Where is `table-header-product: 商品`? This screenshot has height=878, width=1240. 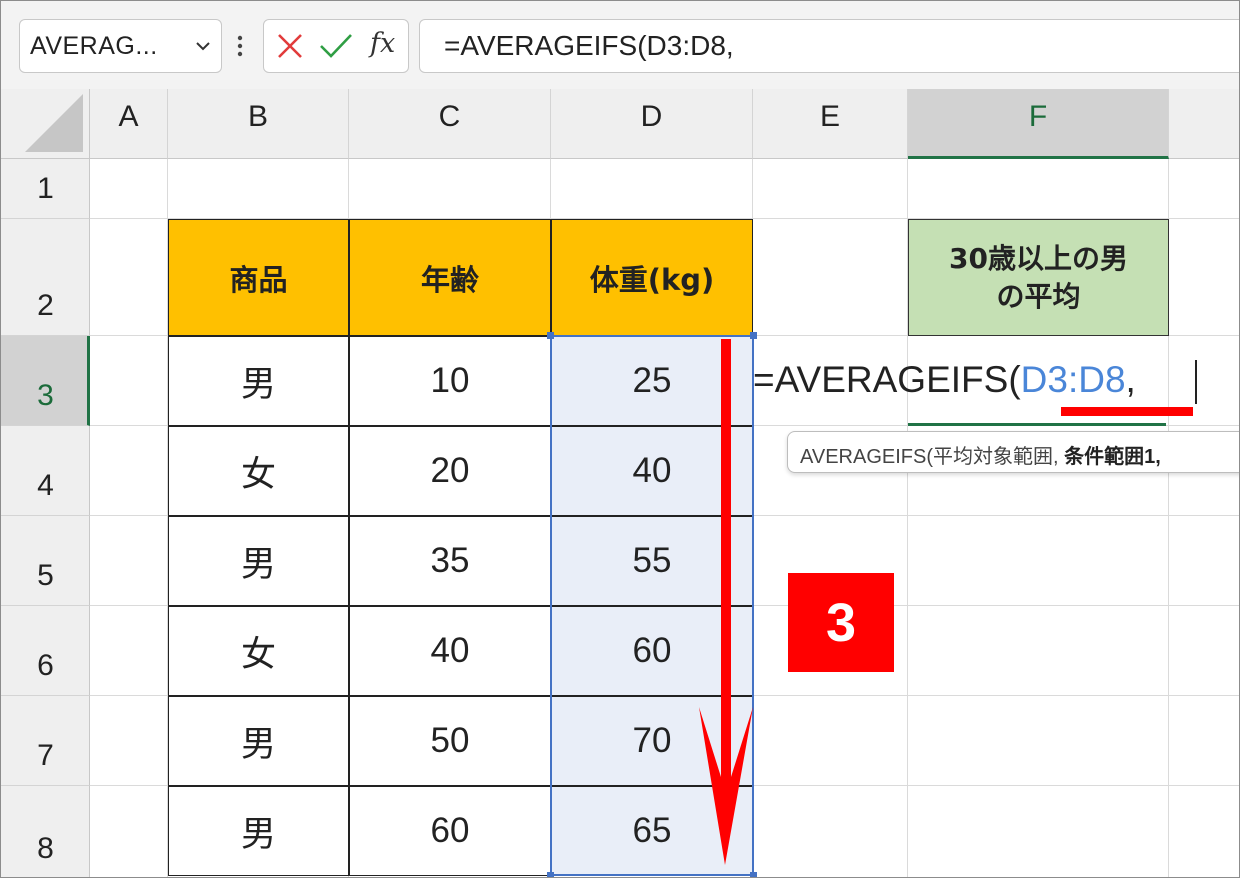 table-header-product: 商品 is located at coordinates (258, 277).